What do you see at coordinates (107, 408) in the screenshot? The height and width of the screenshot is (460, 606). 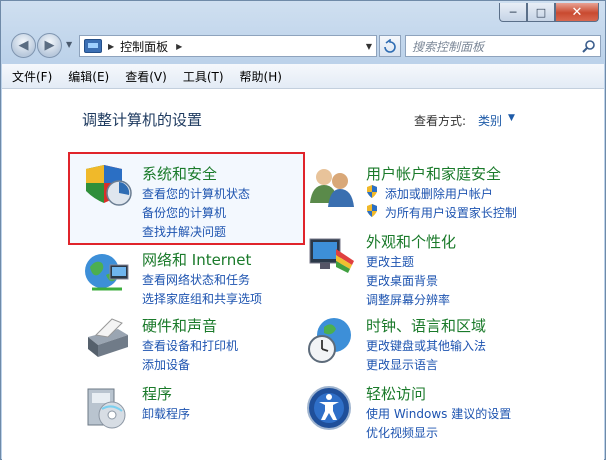 I see `programs-icon` at bounding box center [107, 408].